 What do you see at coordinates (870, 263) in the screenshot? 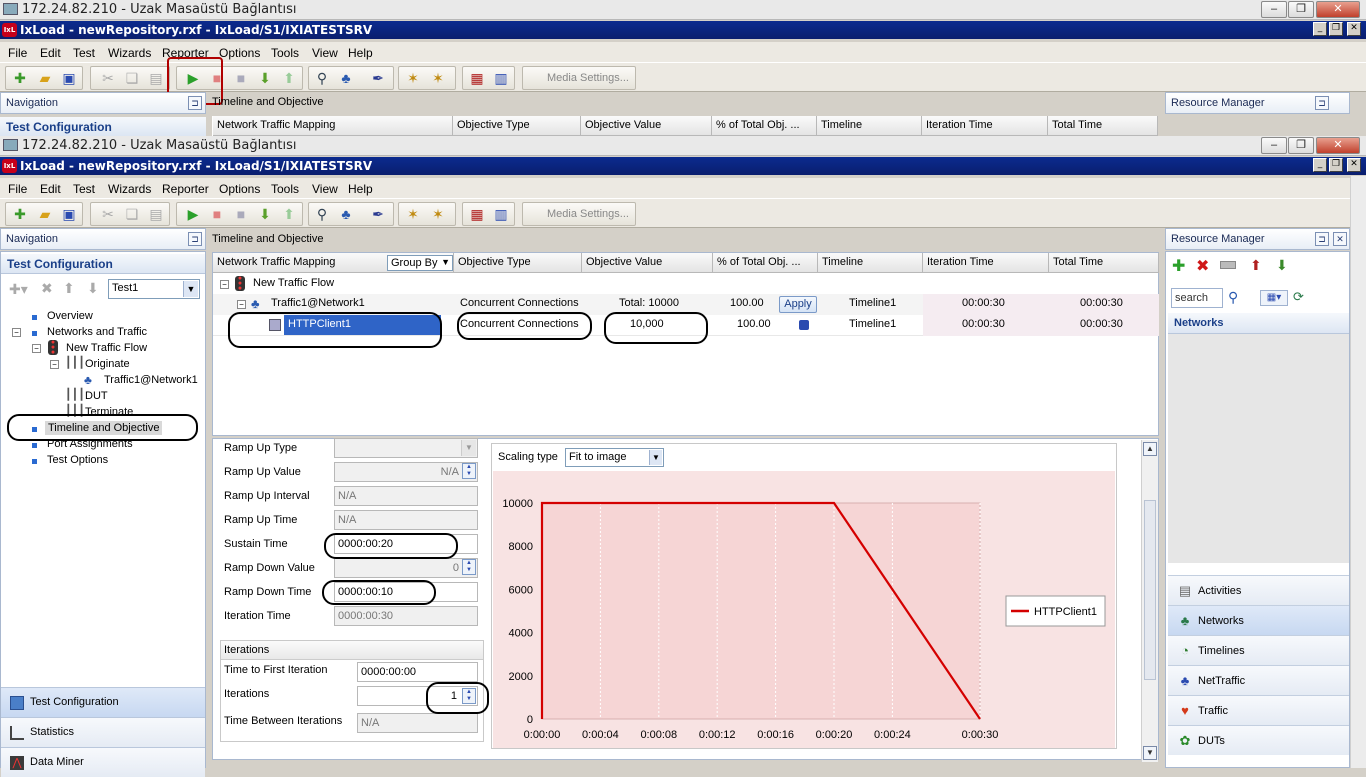
I see `col-timeline: Timeline` at bounding box center [870, 263].